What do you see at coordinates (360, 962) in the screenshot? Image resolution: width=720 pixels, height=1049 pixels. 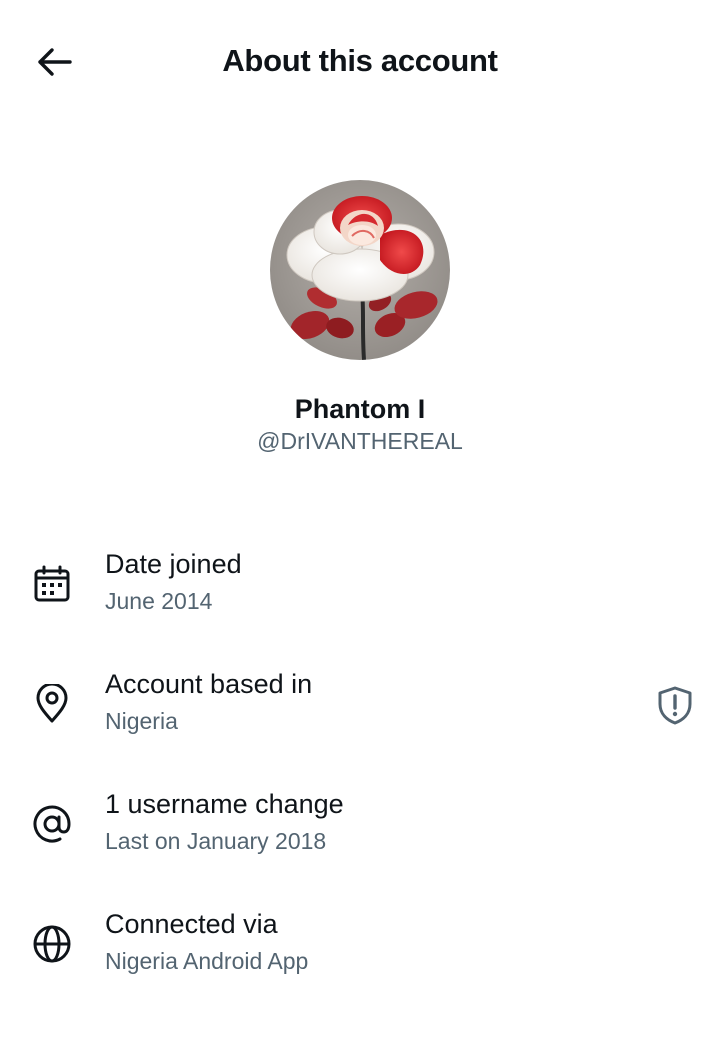 I see `info-row-connected-via: Connected via Nigeria Android App` at bounding box center [360, 962].